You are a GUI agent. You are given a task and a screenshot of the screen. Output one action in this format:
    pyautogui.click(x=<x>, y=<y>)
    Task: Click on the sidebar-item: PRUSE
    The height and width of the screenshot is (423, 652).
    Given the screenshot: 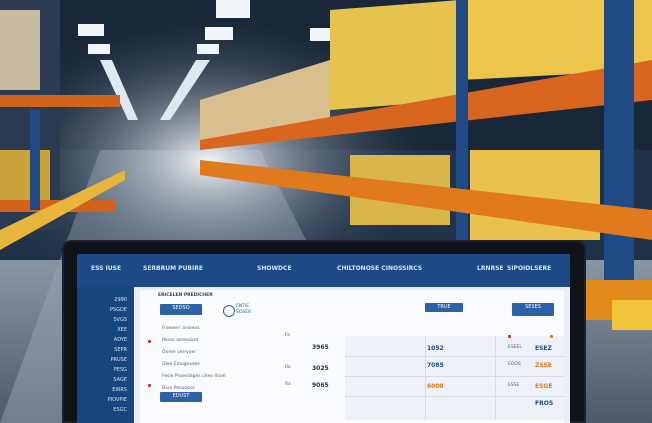 What is the action you would take?
    pyautogui.click(x=111, y=360)
    